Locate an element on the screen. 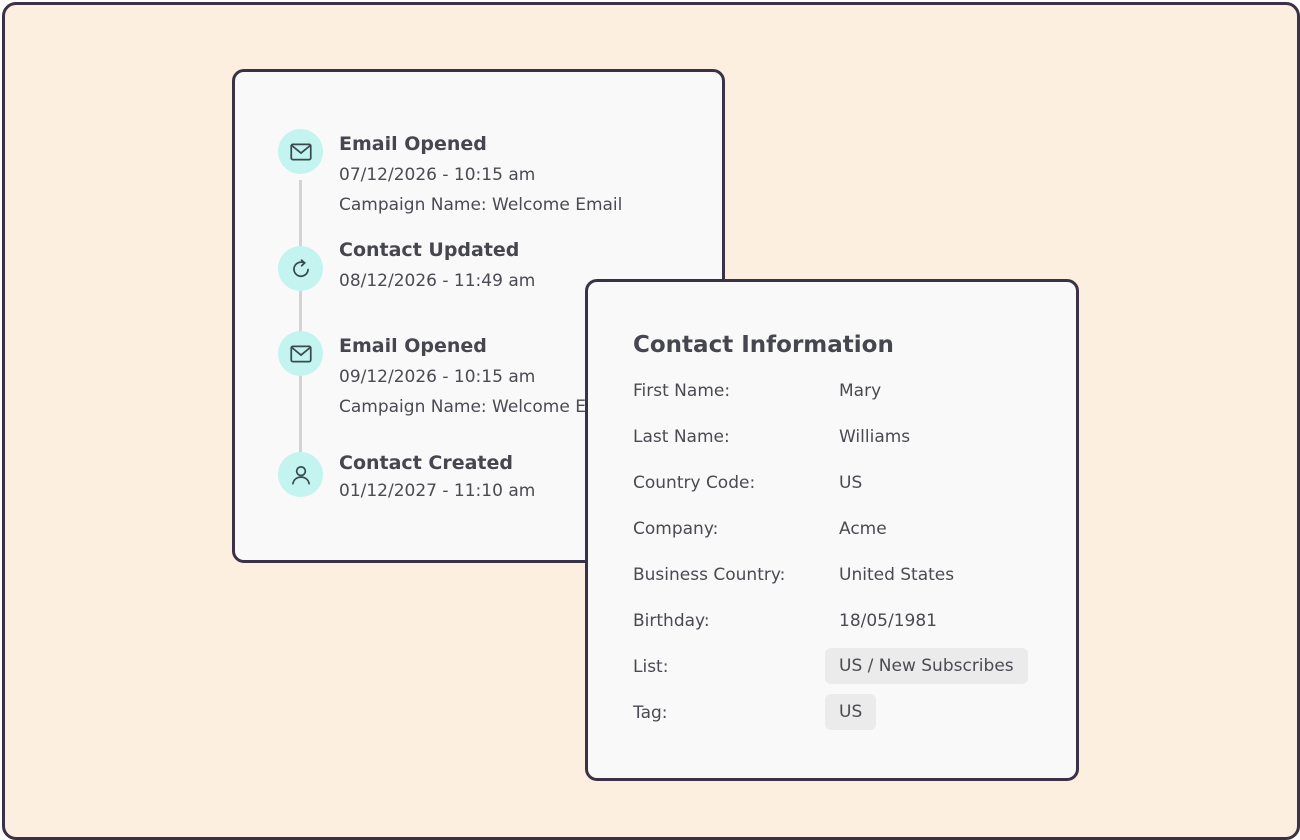  business-country-label: Business Country: is located at coordinates (709, 575).